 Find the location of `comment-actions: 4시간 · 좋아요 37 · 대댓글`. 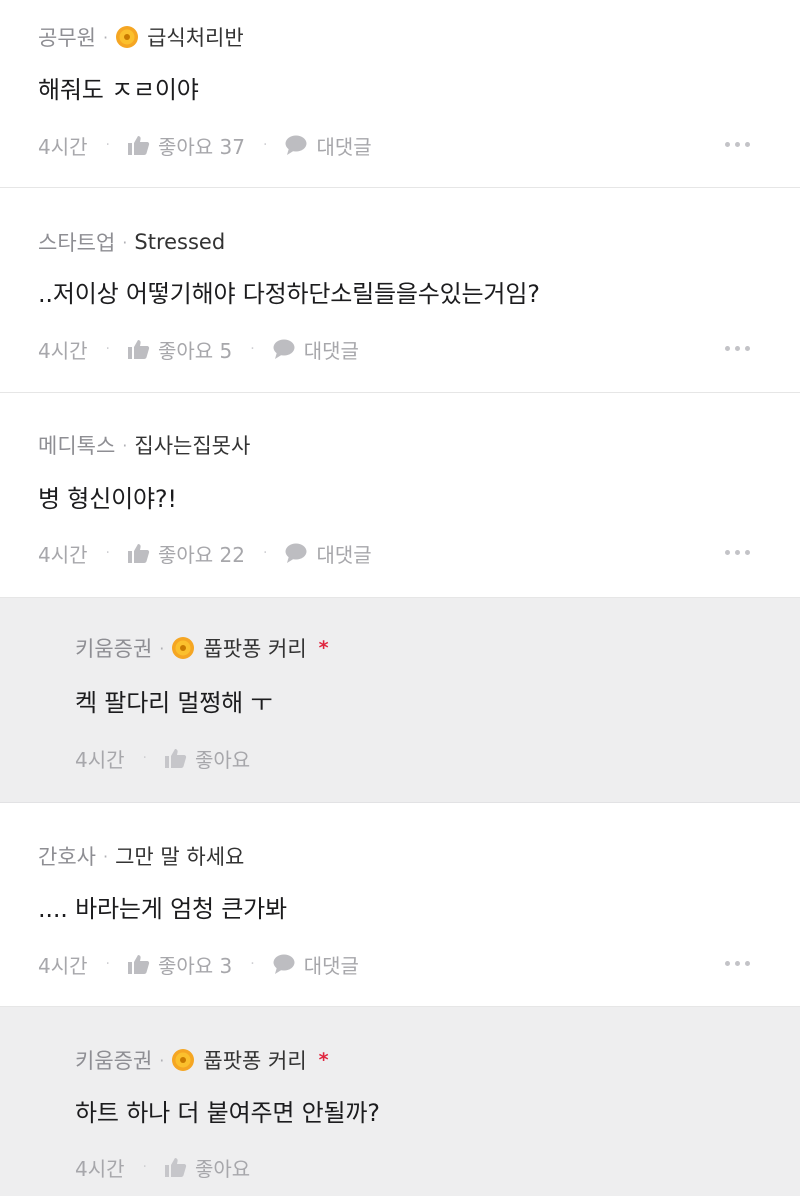

comment-actions: 4시간 · 좋아요 37 · 대댓글 is located at coordinates (419, 145).